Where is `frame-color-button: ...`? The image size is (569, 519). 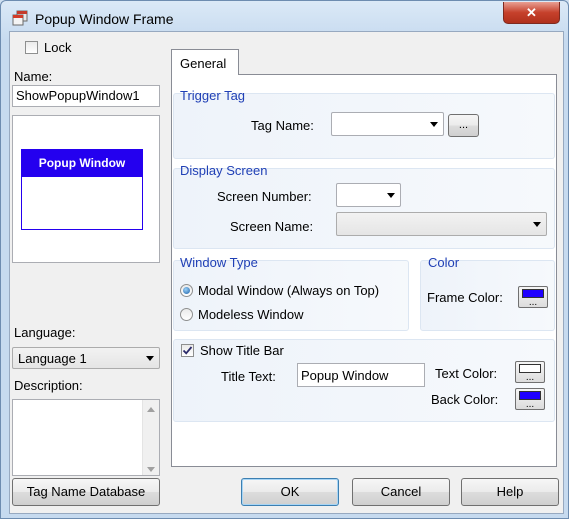 frame-color-button: ... is located at coordinates (533, 297).